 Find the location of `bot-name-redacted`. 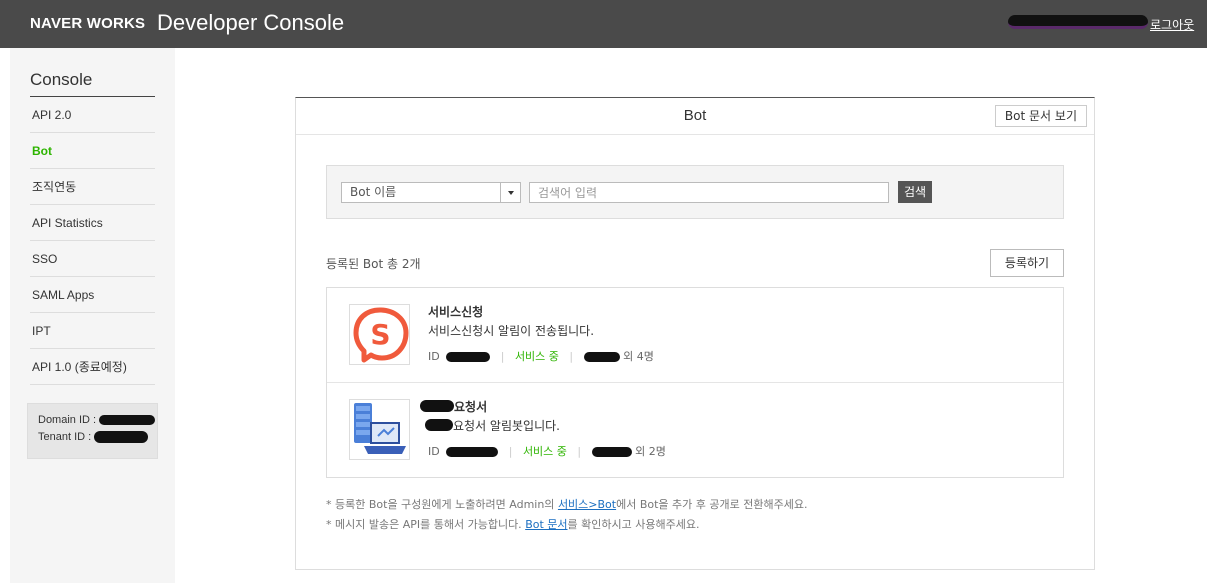

bot-name-redacted is located at coordinates (437, 406).